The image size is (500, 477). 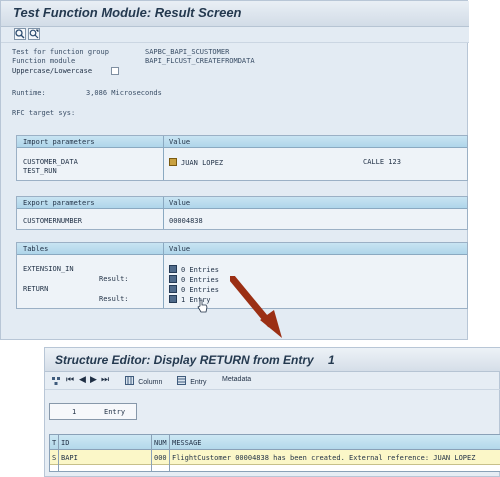 I want to click on column-icon, so click(x=129, y=380).